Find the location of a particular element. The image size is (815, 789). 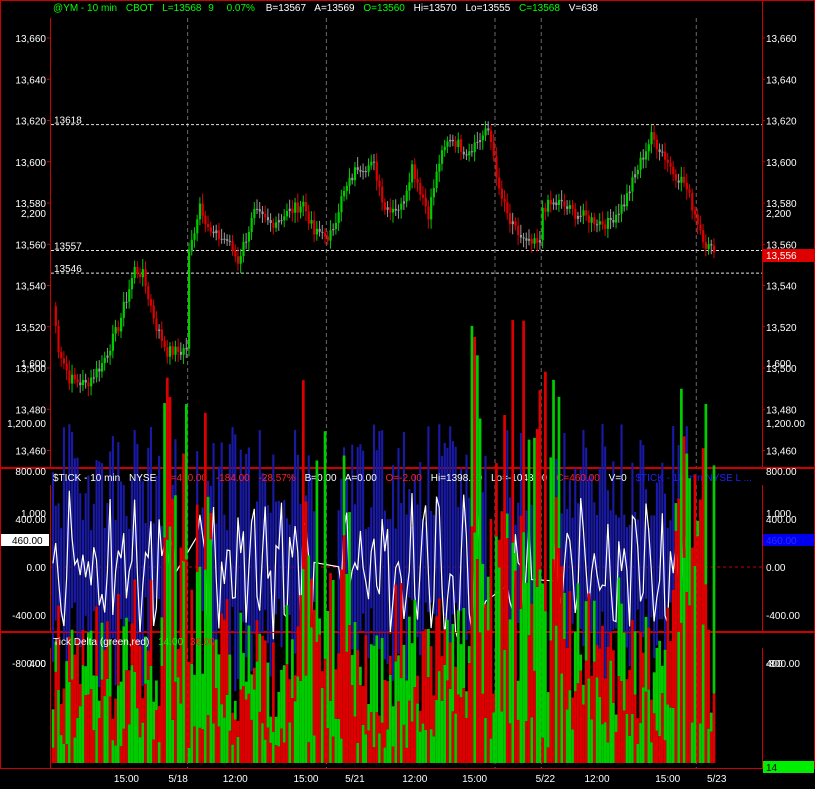

tick-header-volume: V=0 is located at coordinates (618, 478).